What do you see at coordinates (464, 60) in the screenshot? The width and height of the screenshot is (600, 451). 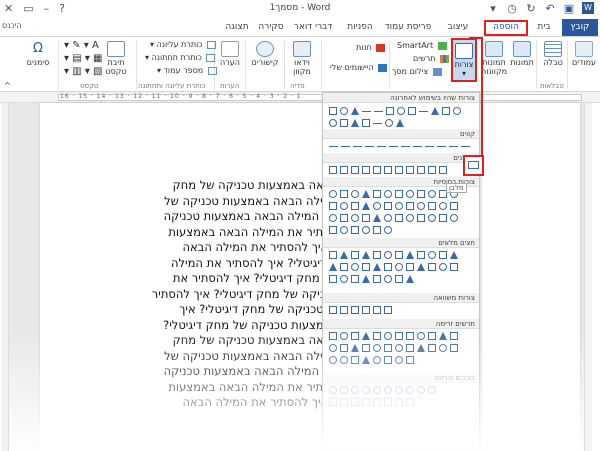 I see `shapes-button: צורות ▾` at bounding box center [464, 60].